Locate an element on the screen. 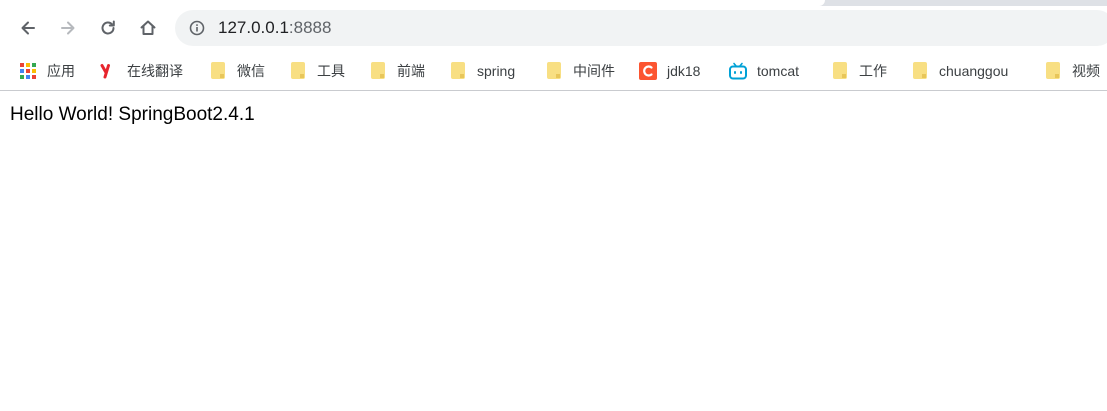 The height and width of the screenshot is (411, 1107). bookmark-label: 中间件 is located at coordinates (594, 71).